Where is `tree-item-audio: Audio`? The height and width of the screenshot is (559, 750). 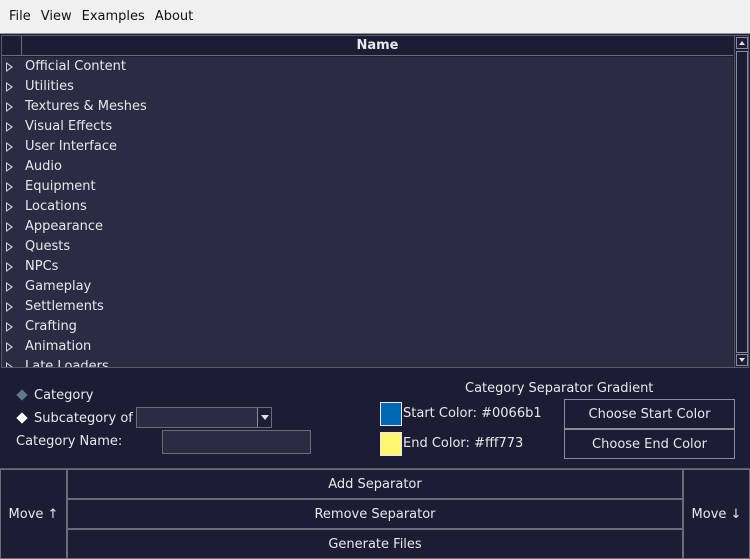
tree-item-audio: Audio is located at coordinates (367, 167).